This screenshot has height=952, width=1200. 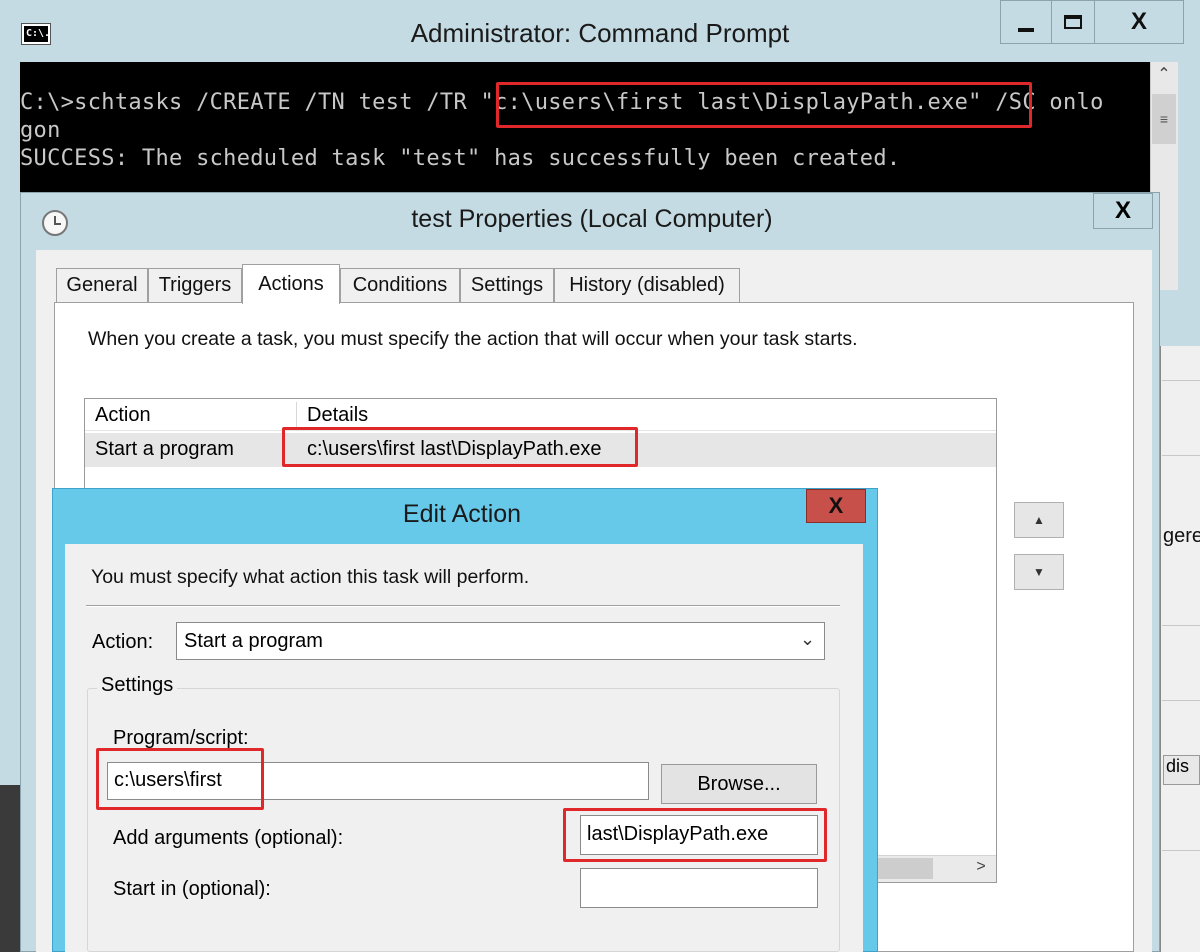 What do you see at coordinates (1164, 119) in the screenshot?
I see `console-scroll-thumb: ≡` at bounding box center [1164, 119].